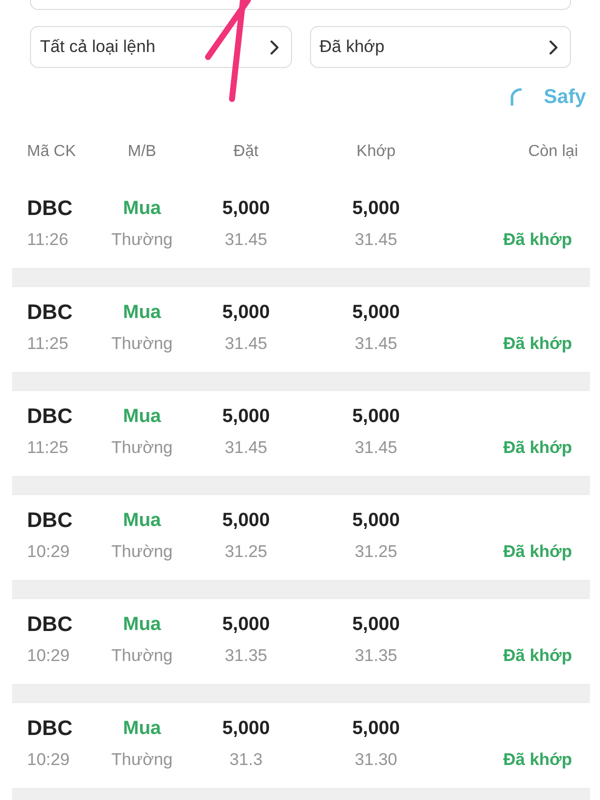 The width and height of the screenshot is (600, 800). I want to click on matched-price: 31.35, so click(376, 656).